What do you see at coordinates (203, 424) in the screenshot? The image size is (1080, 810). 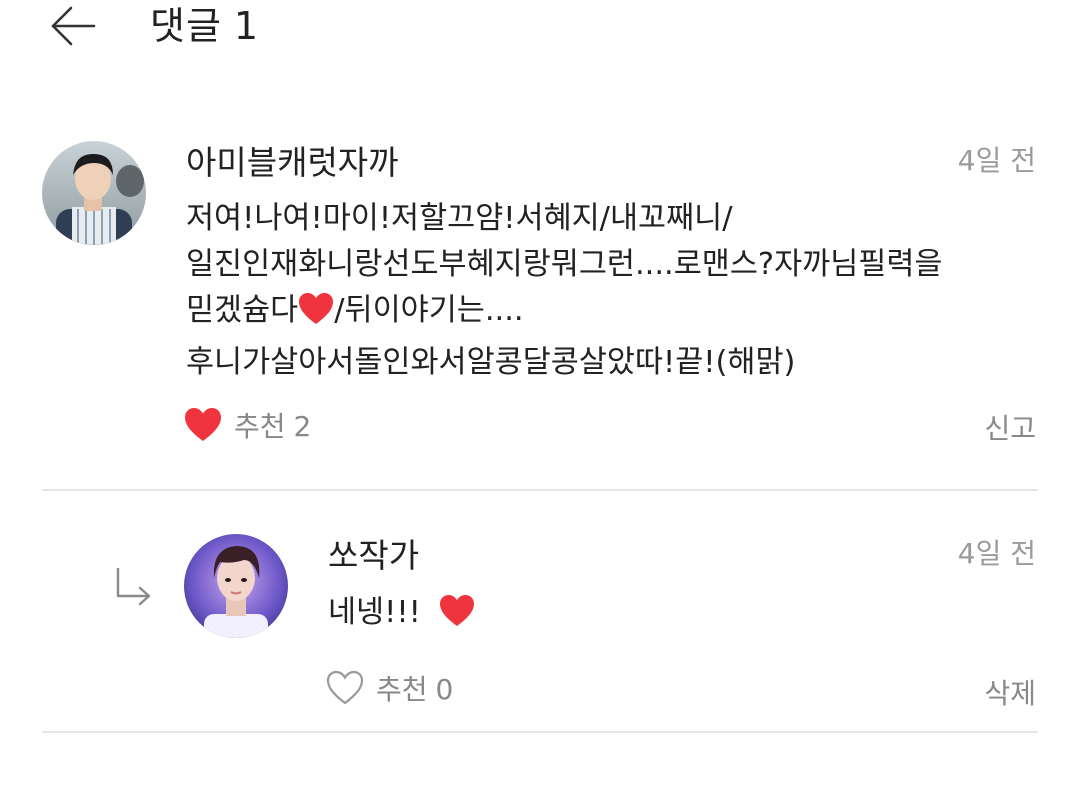 I see `heart-filled-icon` at bounding box center [203, 424].